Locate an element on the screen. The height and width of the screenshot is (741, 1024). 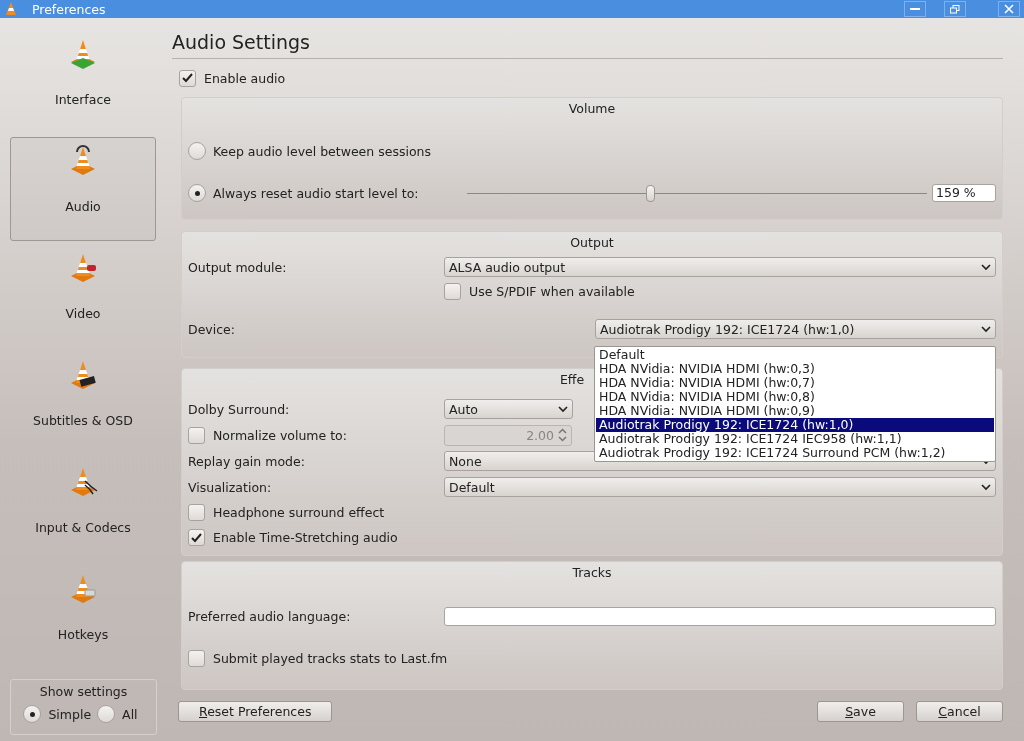
checkbox-label: Headphone surround effect is located at coordinates (299, 512).